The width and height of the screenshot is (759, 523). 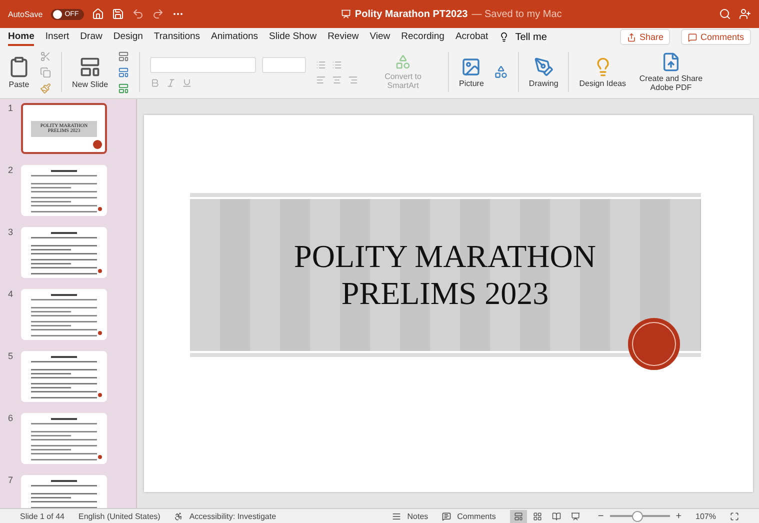 What do you see at coordinates (11, 295) in the screenshot?
I see `slide-number: 4` at bounding box center [11, 295].